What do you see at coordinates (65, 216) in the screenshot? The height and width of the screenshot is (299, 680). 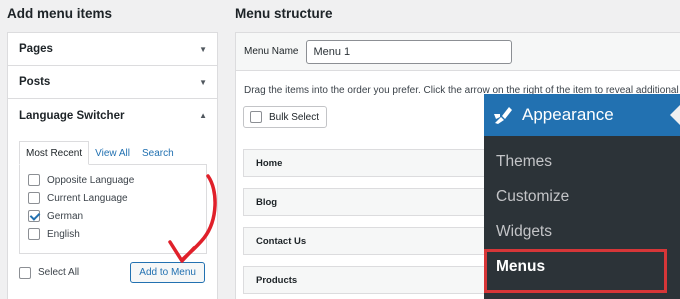 I see `option-label: German` at bounding box center [65, 216].